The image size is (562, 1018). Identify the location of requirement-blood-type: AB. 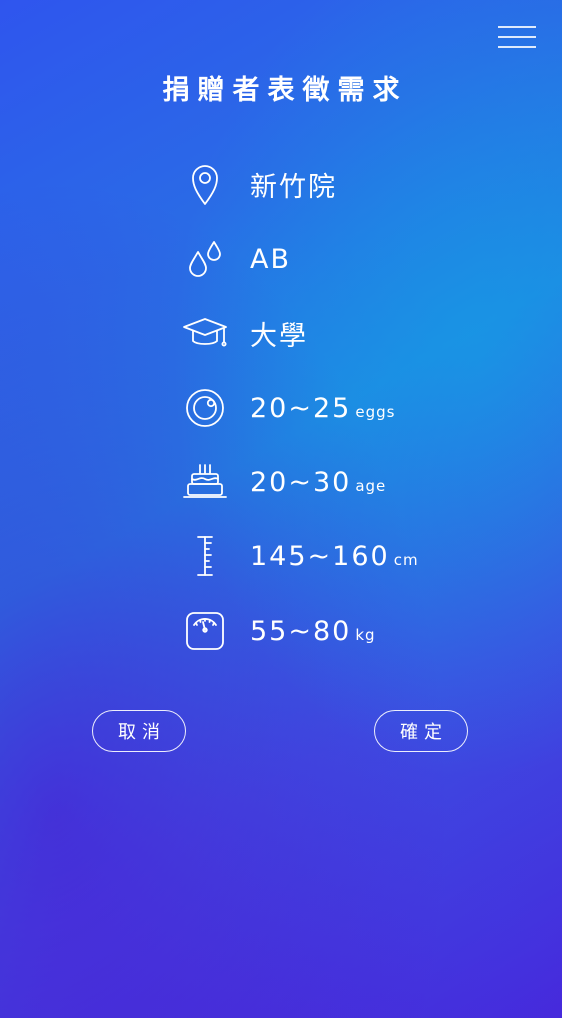
(233, 259).